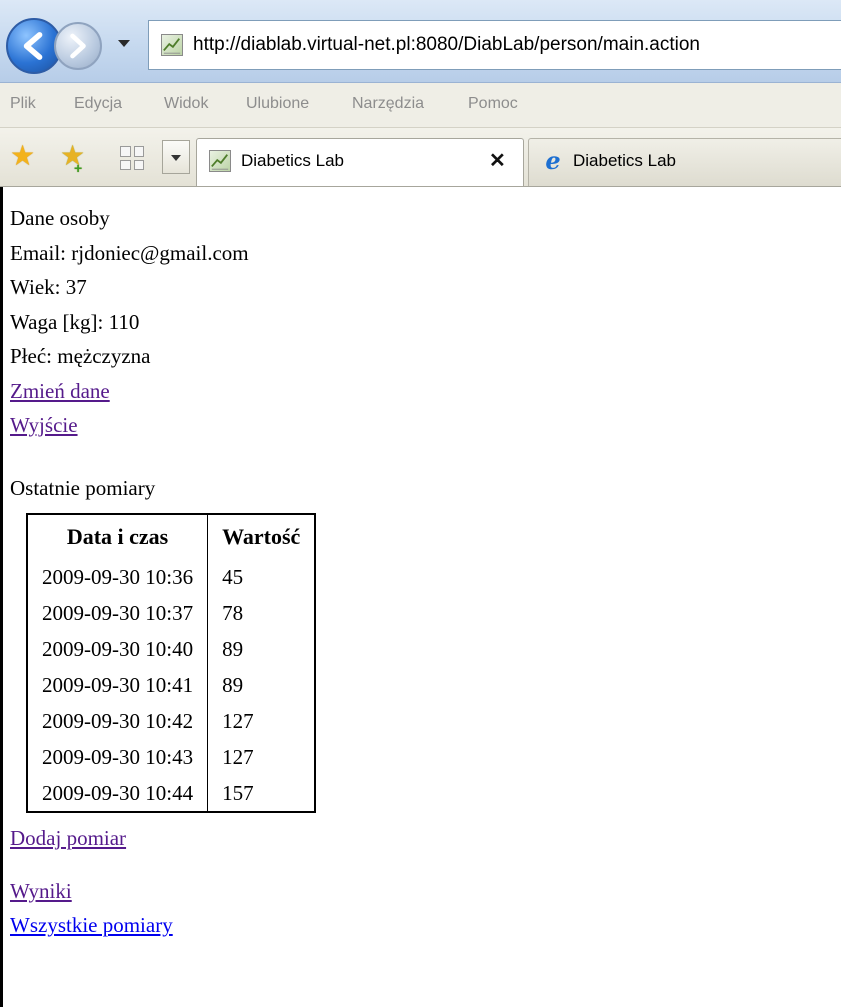 The height and width of the screenshot is (1007, 841). I want to click on person-heading: Dane osoby, so click(60, 218).